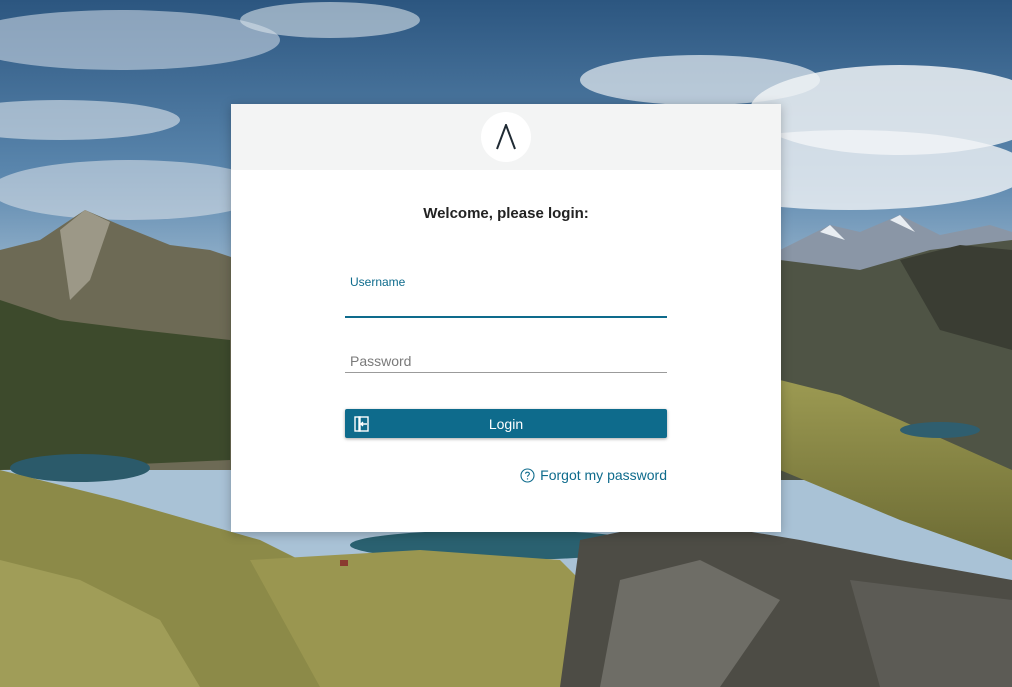  I want to click on login-button: Login, so click(506, 423).